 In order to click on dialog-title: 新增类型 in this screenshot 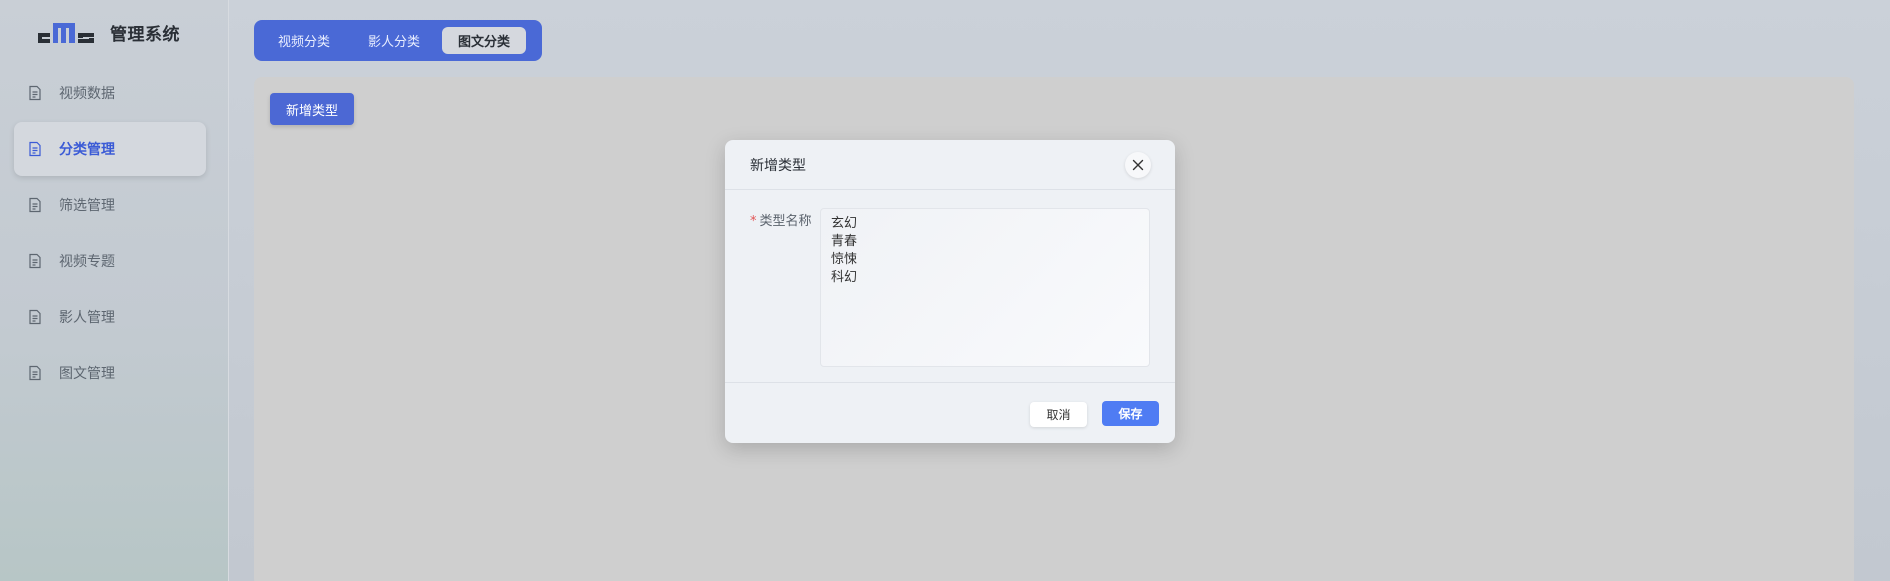, I will do `click(778, 165)`.